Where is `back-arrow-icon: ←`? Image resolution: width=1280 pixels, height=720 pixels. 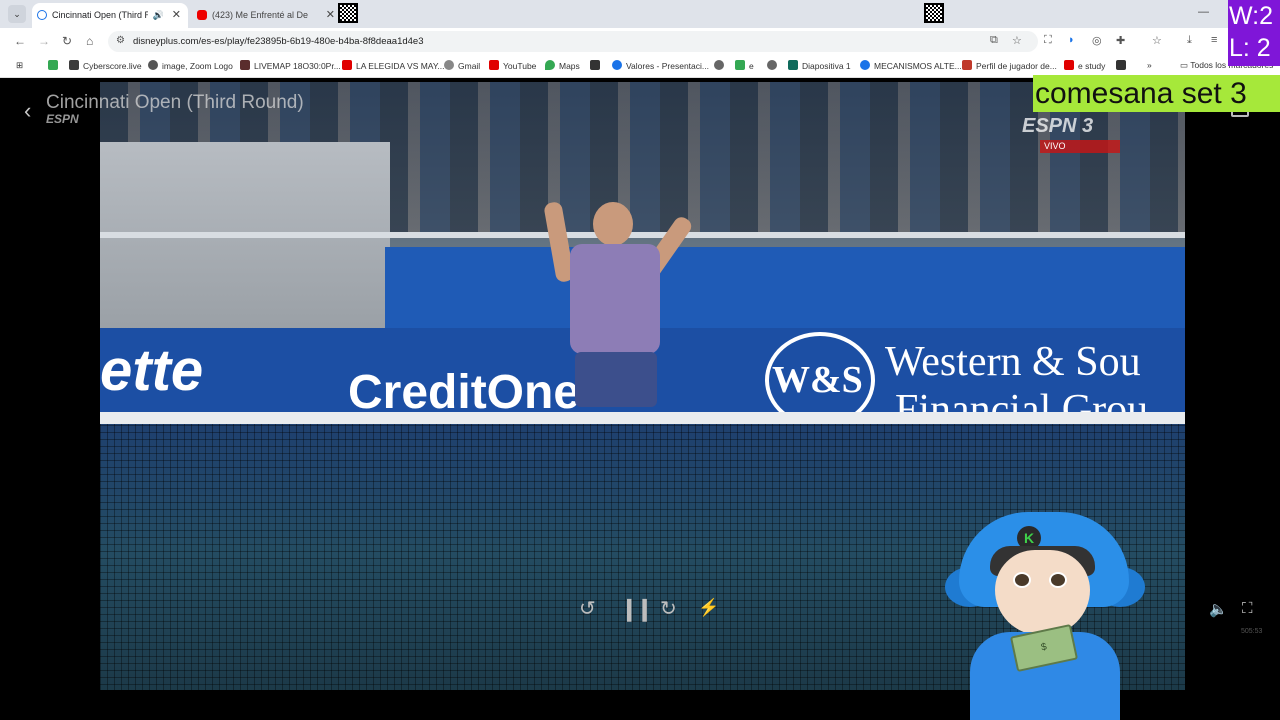
back-arrow-icon: ← is located at coordinates (20, 41).